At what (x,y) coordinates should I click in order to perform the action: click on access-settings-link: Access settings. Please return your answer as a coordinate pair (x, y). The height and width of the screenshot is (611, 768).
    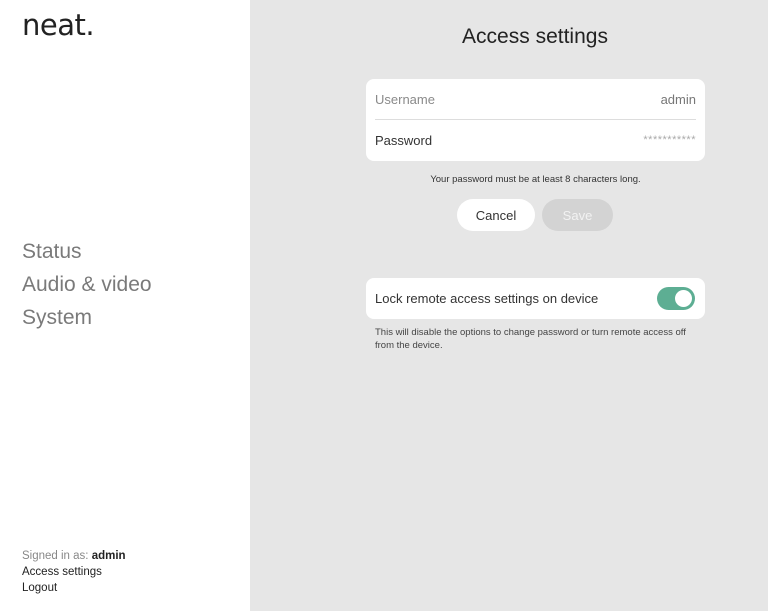
    Looking at the image, I should click on (74, 572).